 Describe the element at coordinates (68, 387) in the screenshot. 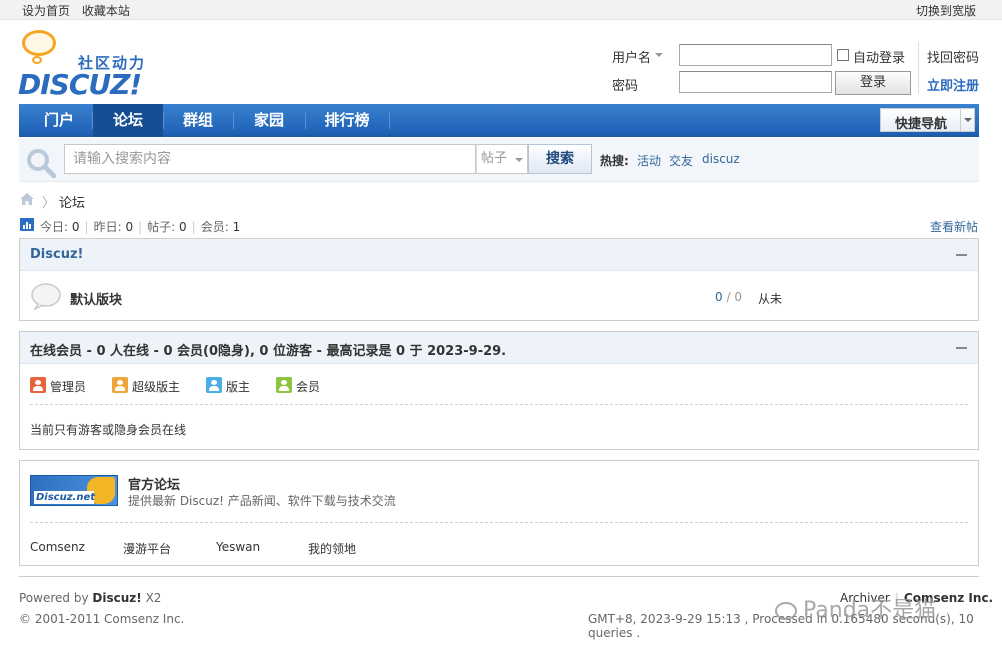

I see `legend-admin-label: 管理员` at that location.